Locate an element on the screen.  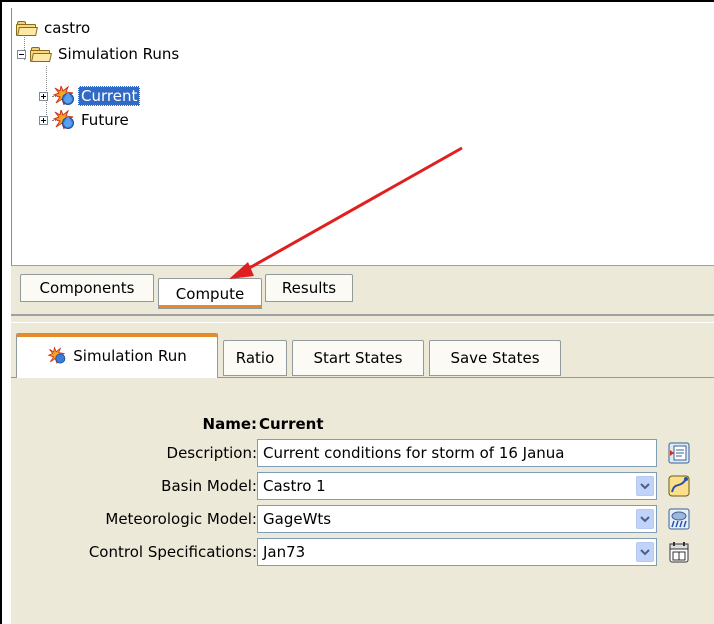
basin-label: Basin Model: is located at coordinates (209, 486).